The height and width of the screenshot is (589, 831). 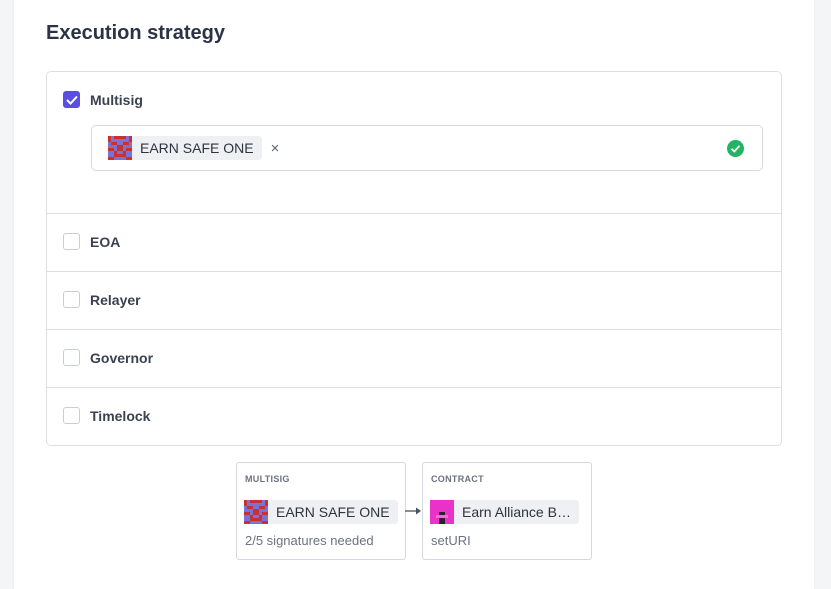 I want to click on section-title: Execution strategy, so click(x=135, y=33).